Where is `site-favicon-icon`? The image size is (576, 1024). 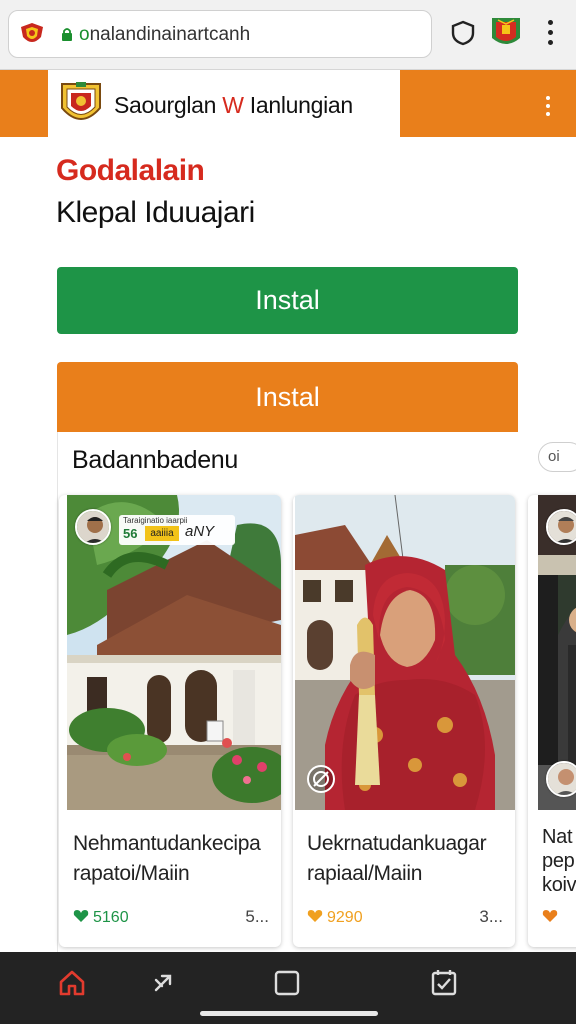 site-favicon-icon is located at coordinates (32, 32).